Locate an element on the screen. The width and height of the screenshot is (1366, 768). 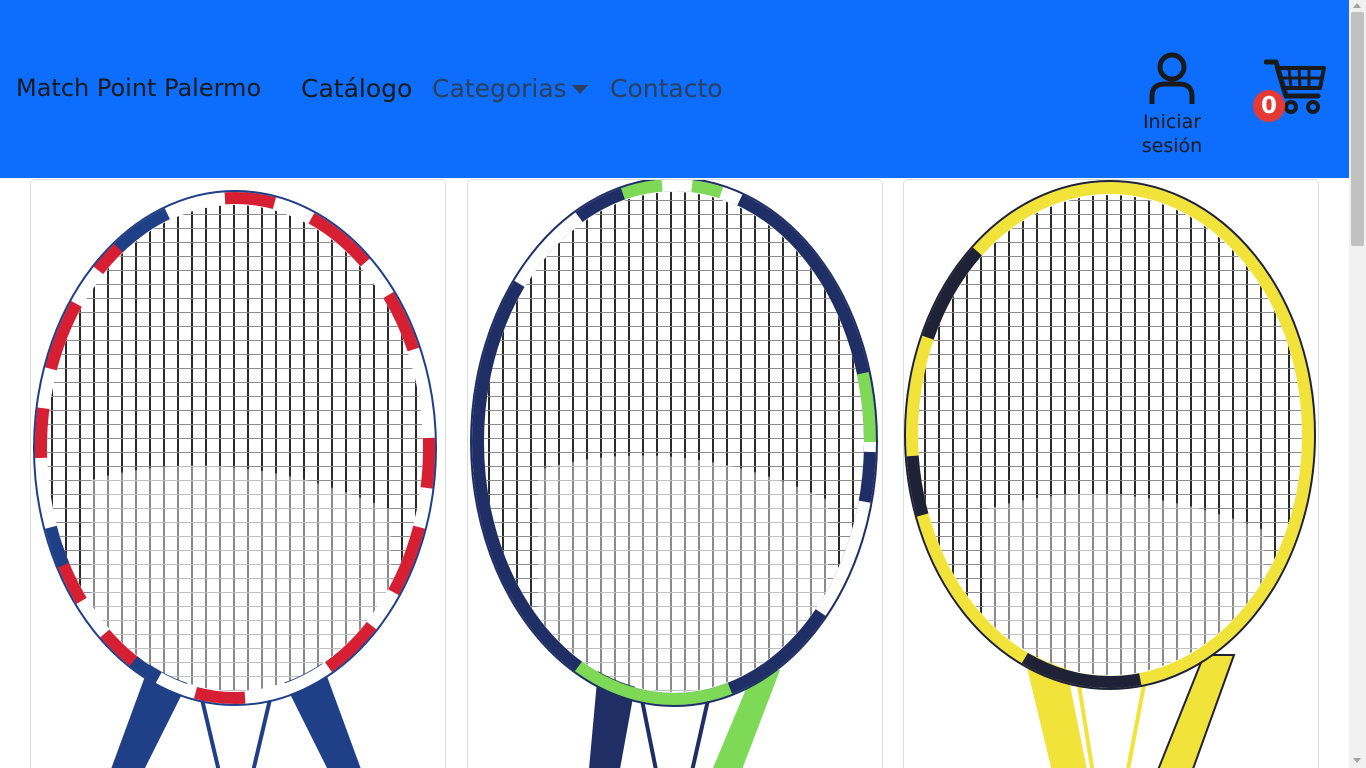
brand-logo-text: Match Point Palermo is located at coordinates (138, 88).